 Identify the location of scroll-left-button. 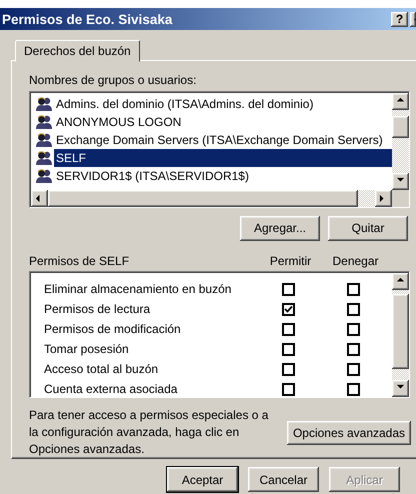
(39, 198).